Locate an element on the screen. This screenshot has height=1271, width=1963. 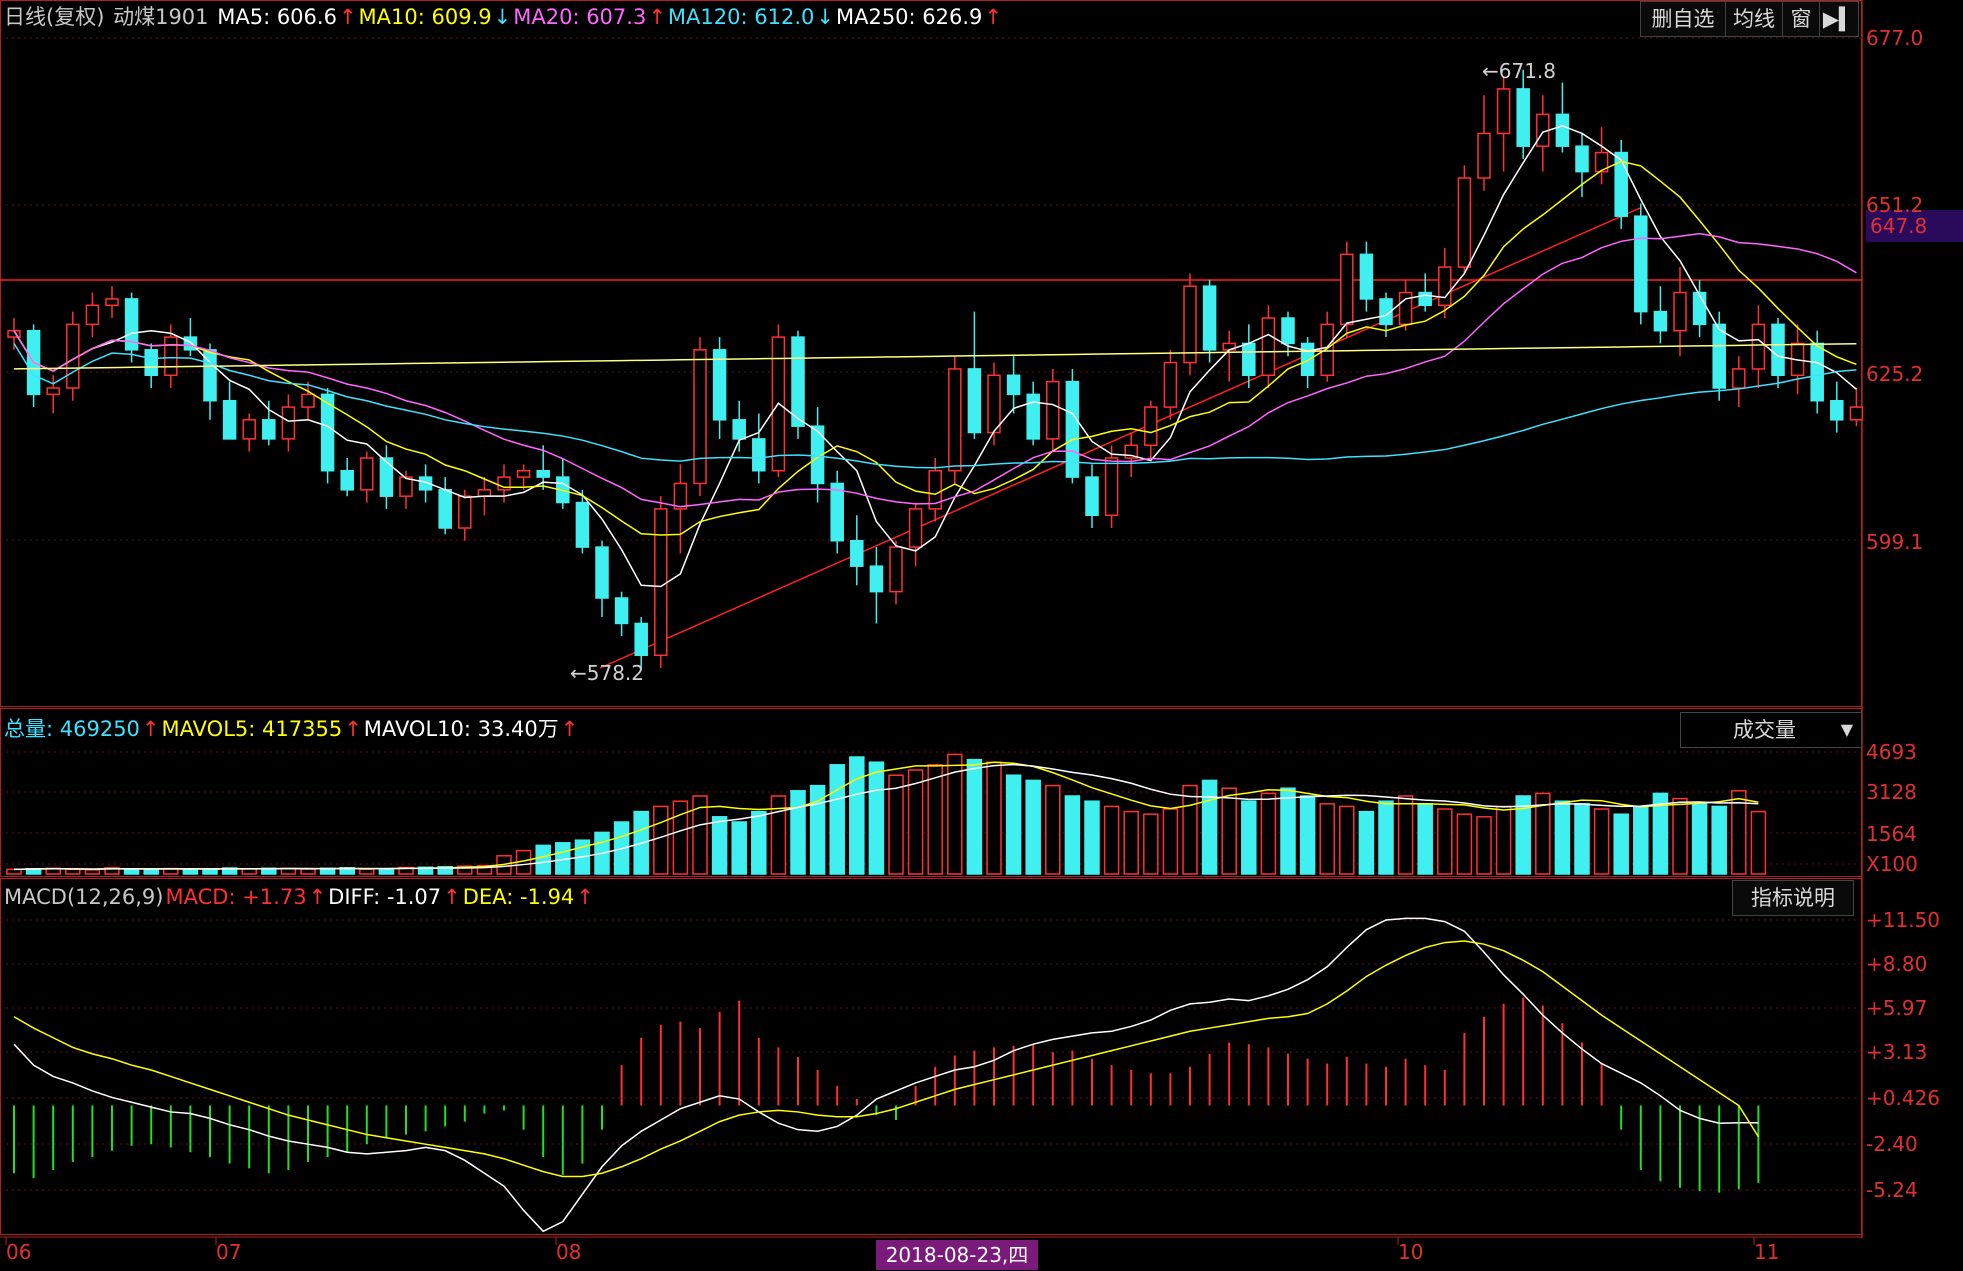
macd-axis-label: -5.24 is located at coordinates (1892, 1190).